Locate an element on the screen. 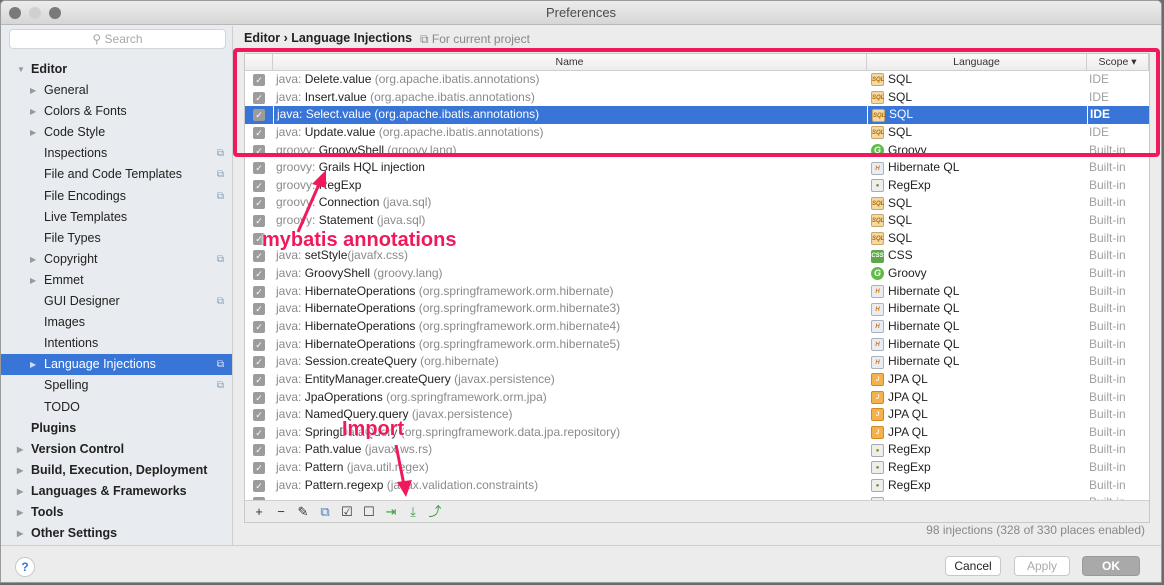  sidebar-item-live-templates: Live Templates is located at coordinates (116, 217).